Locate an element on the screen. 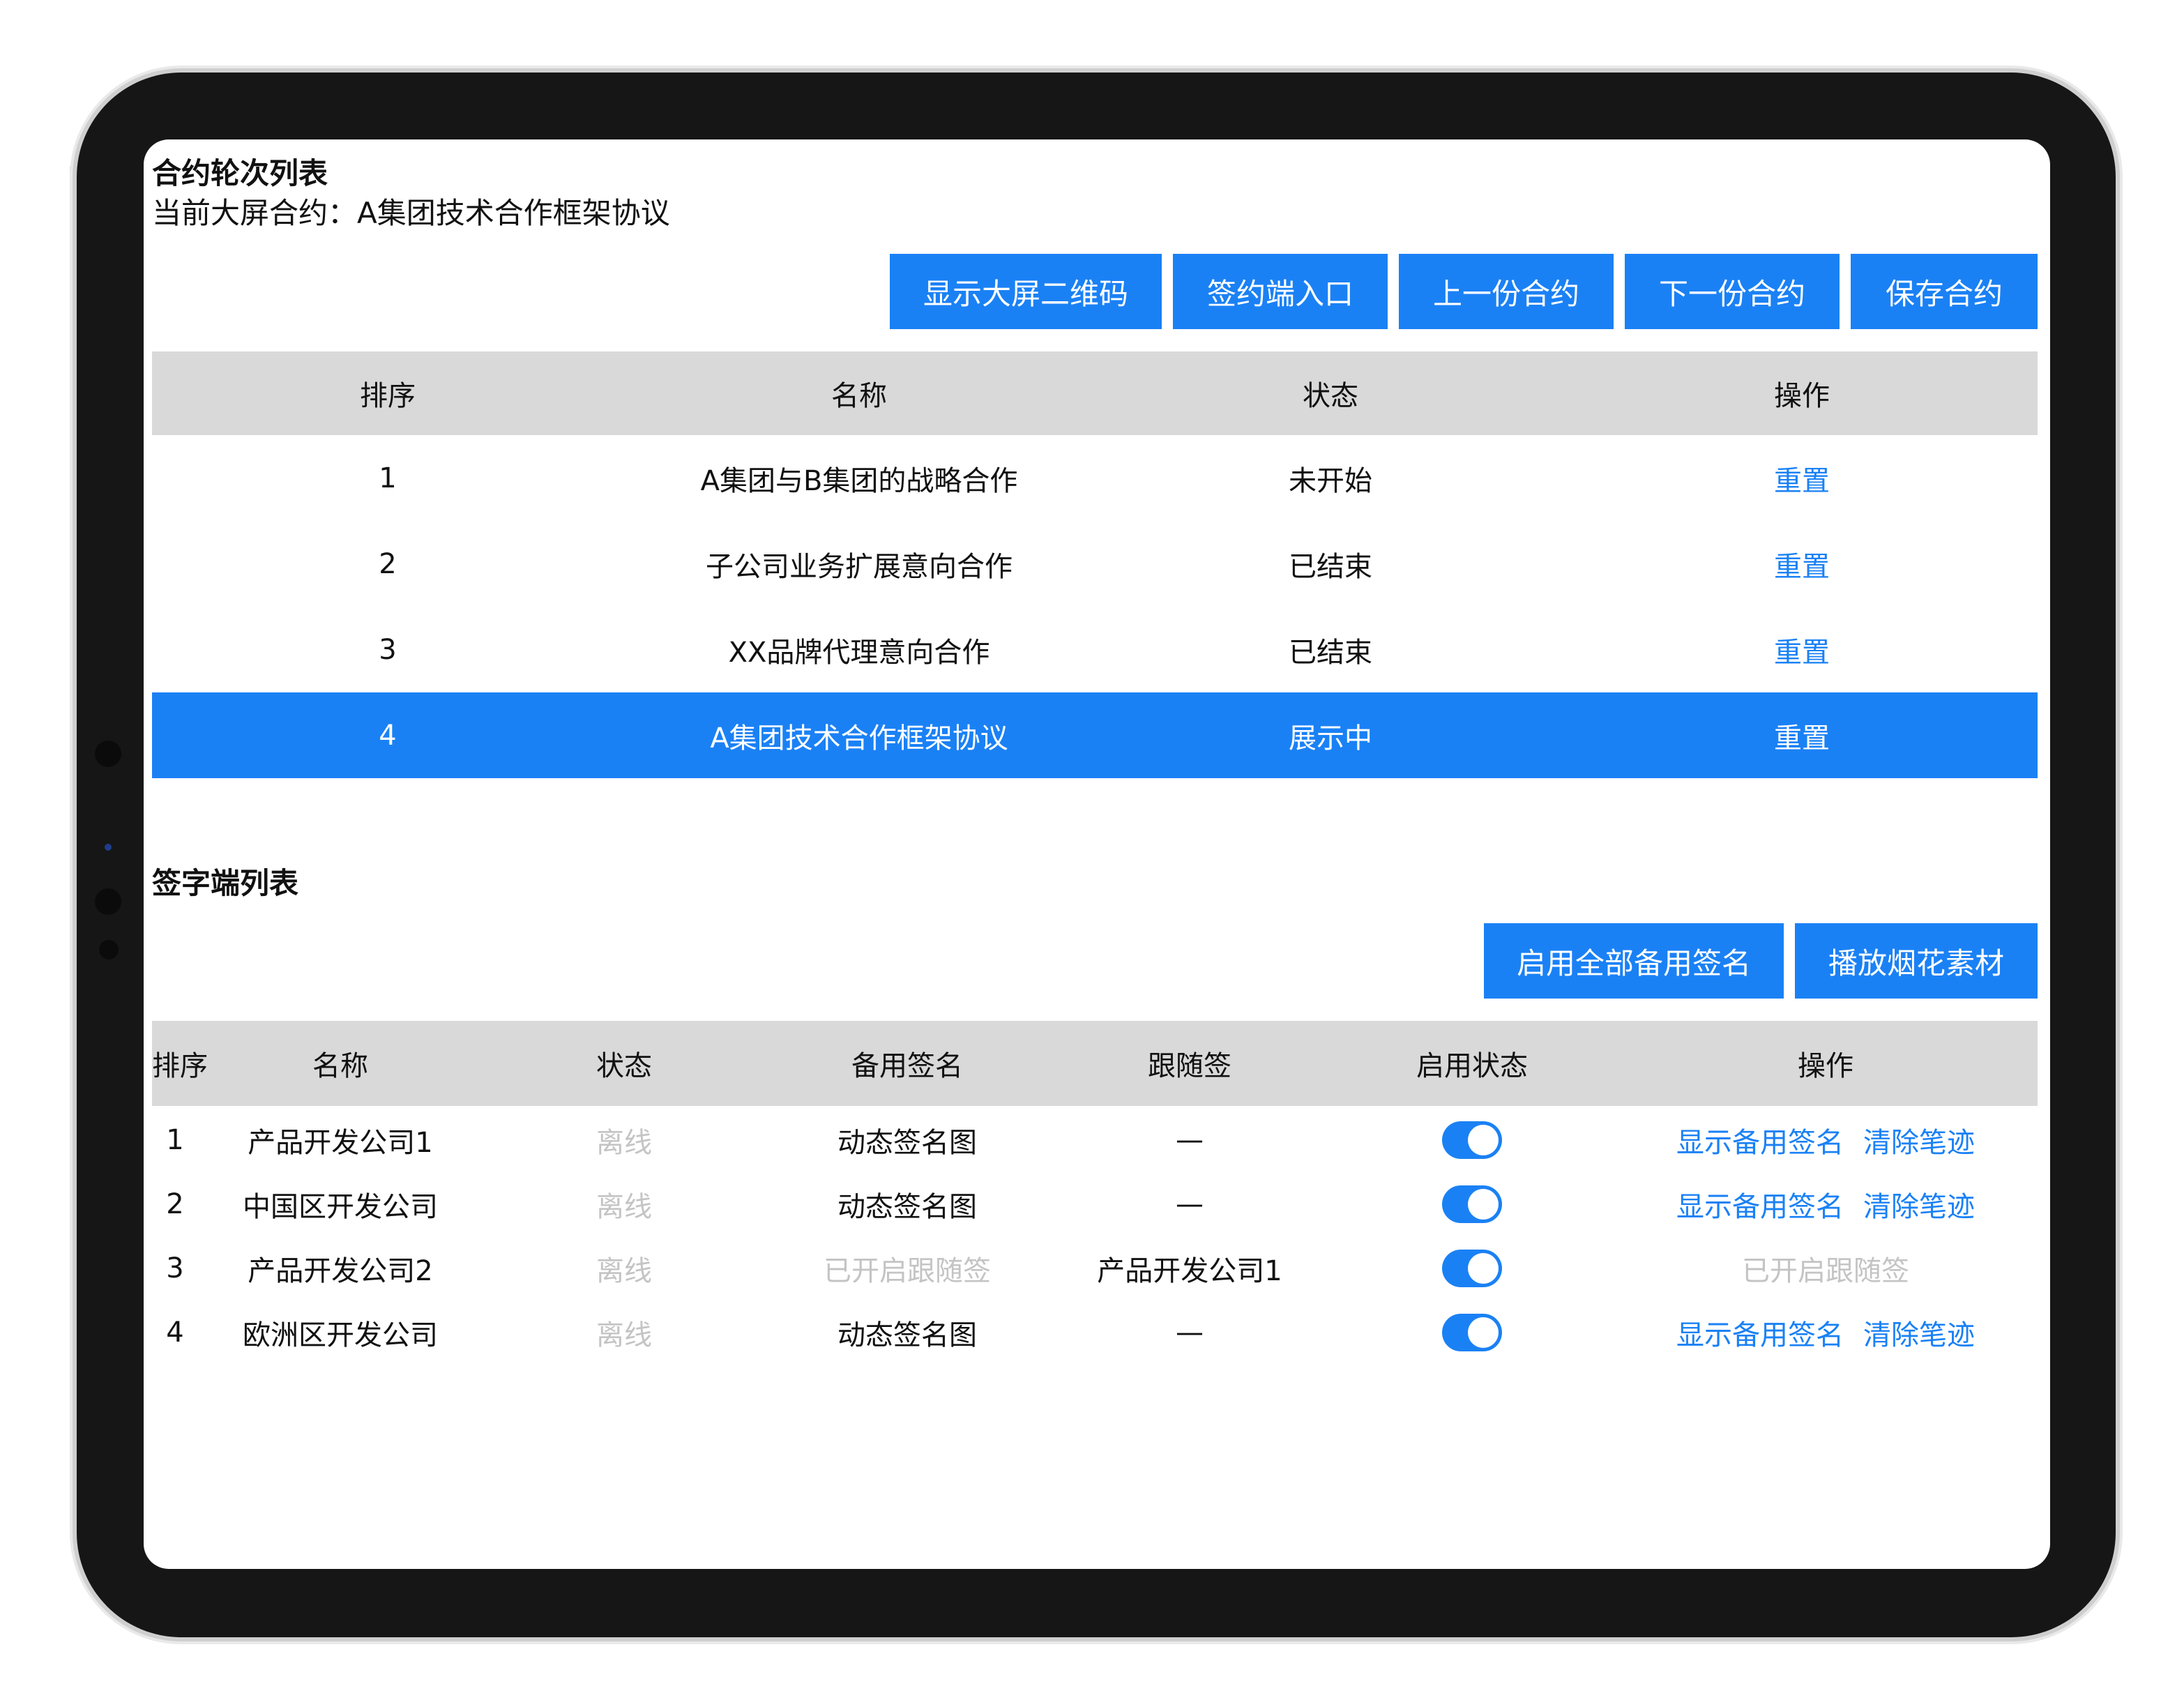 The height and width of the screenshot is (1707, 2184). table-header: 排序 名称 状态 操作 is located at coordinates (1095, 393).